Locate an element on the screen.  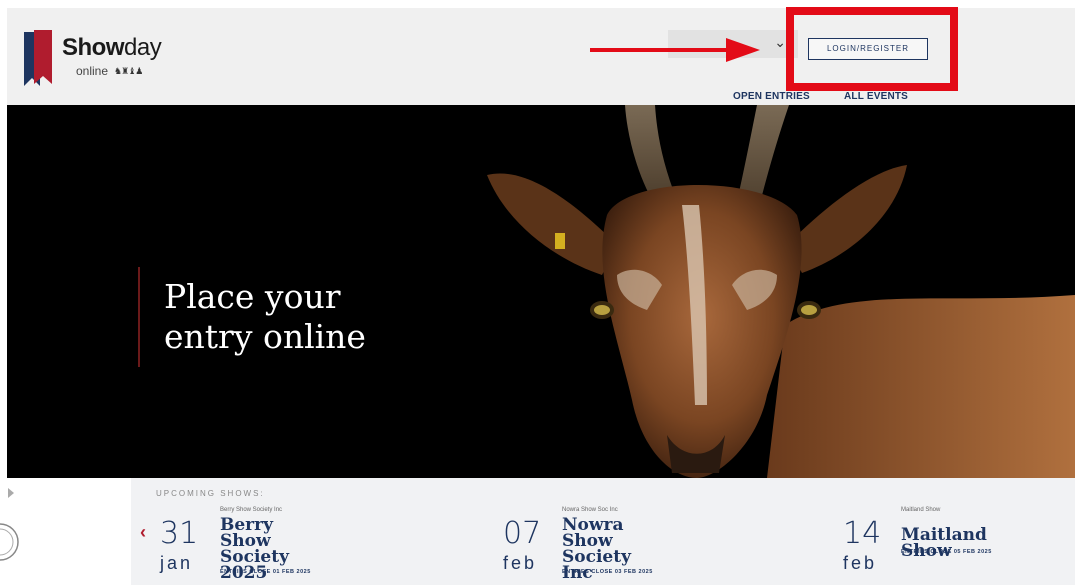
showday-logo: Showday online ♞♜♝♟ is located at coordinates (100, 58).